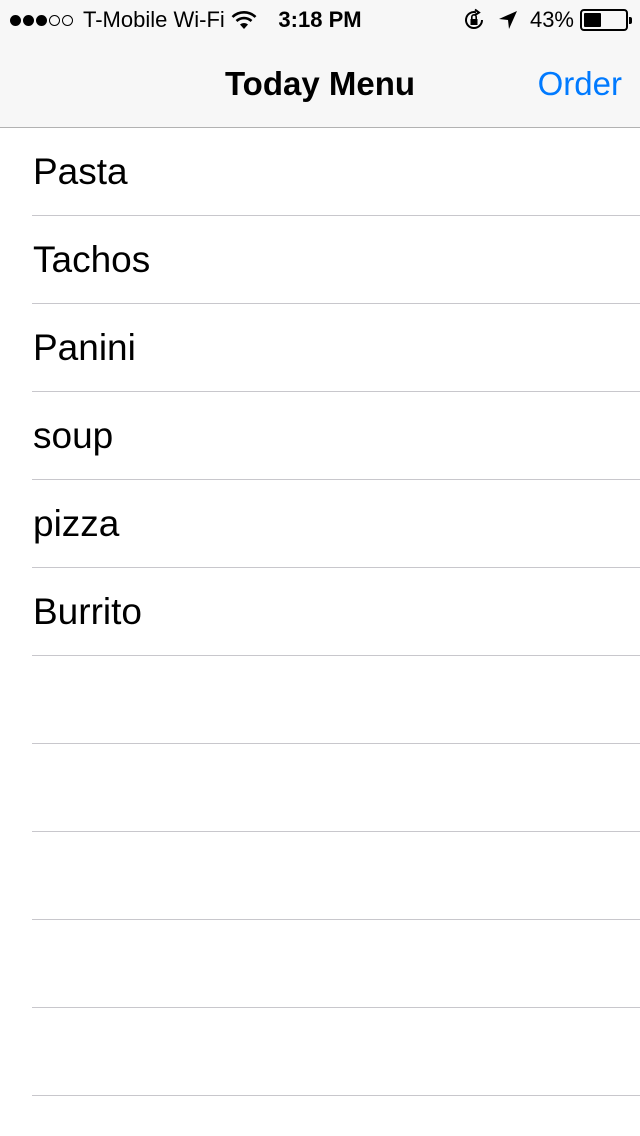 Image resolution: width=640 pixels, height=1136 pixels. Describe the element at coordinates (87, 611) in the screenshot. I see `menu-item-label: Burrito` at that location.